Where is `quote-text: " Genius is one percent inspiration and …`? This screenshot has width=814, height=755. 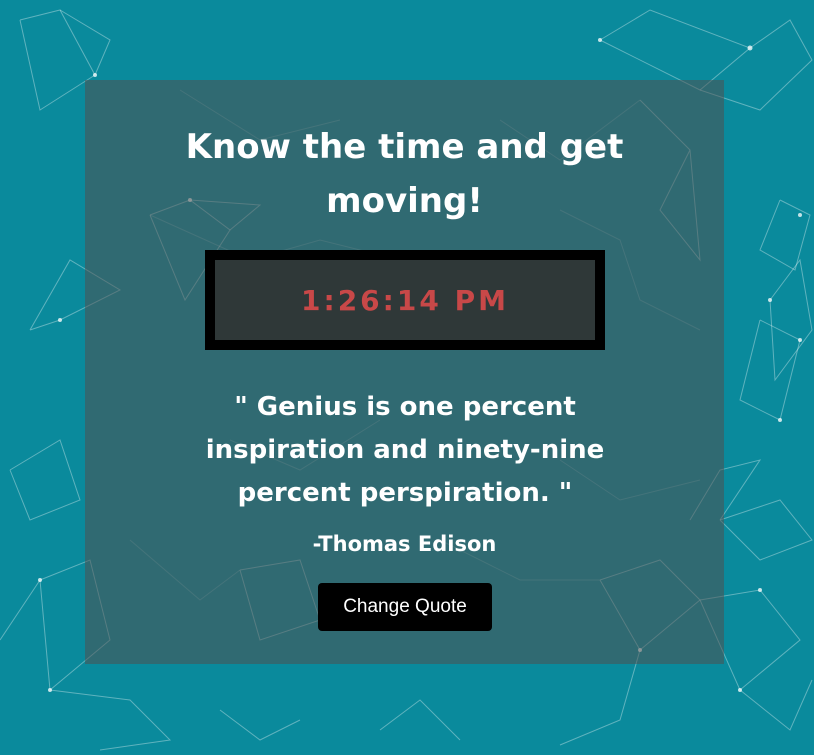
quote-text: " Genius is one percent inspiration and … is located at coordinates (405, 450).